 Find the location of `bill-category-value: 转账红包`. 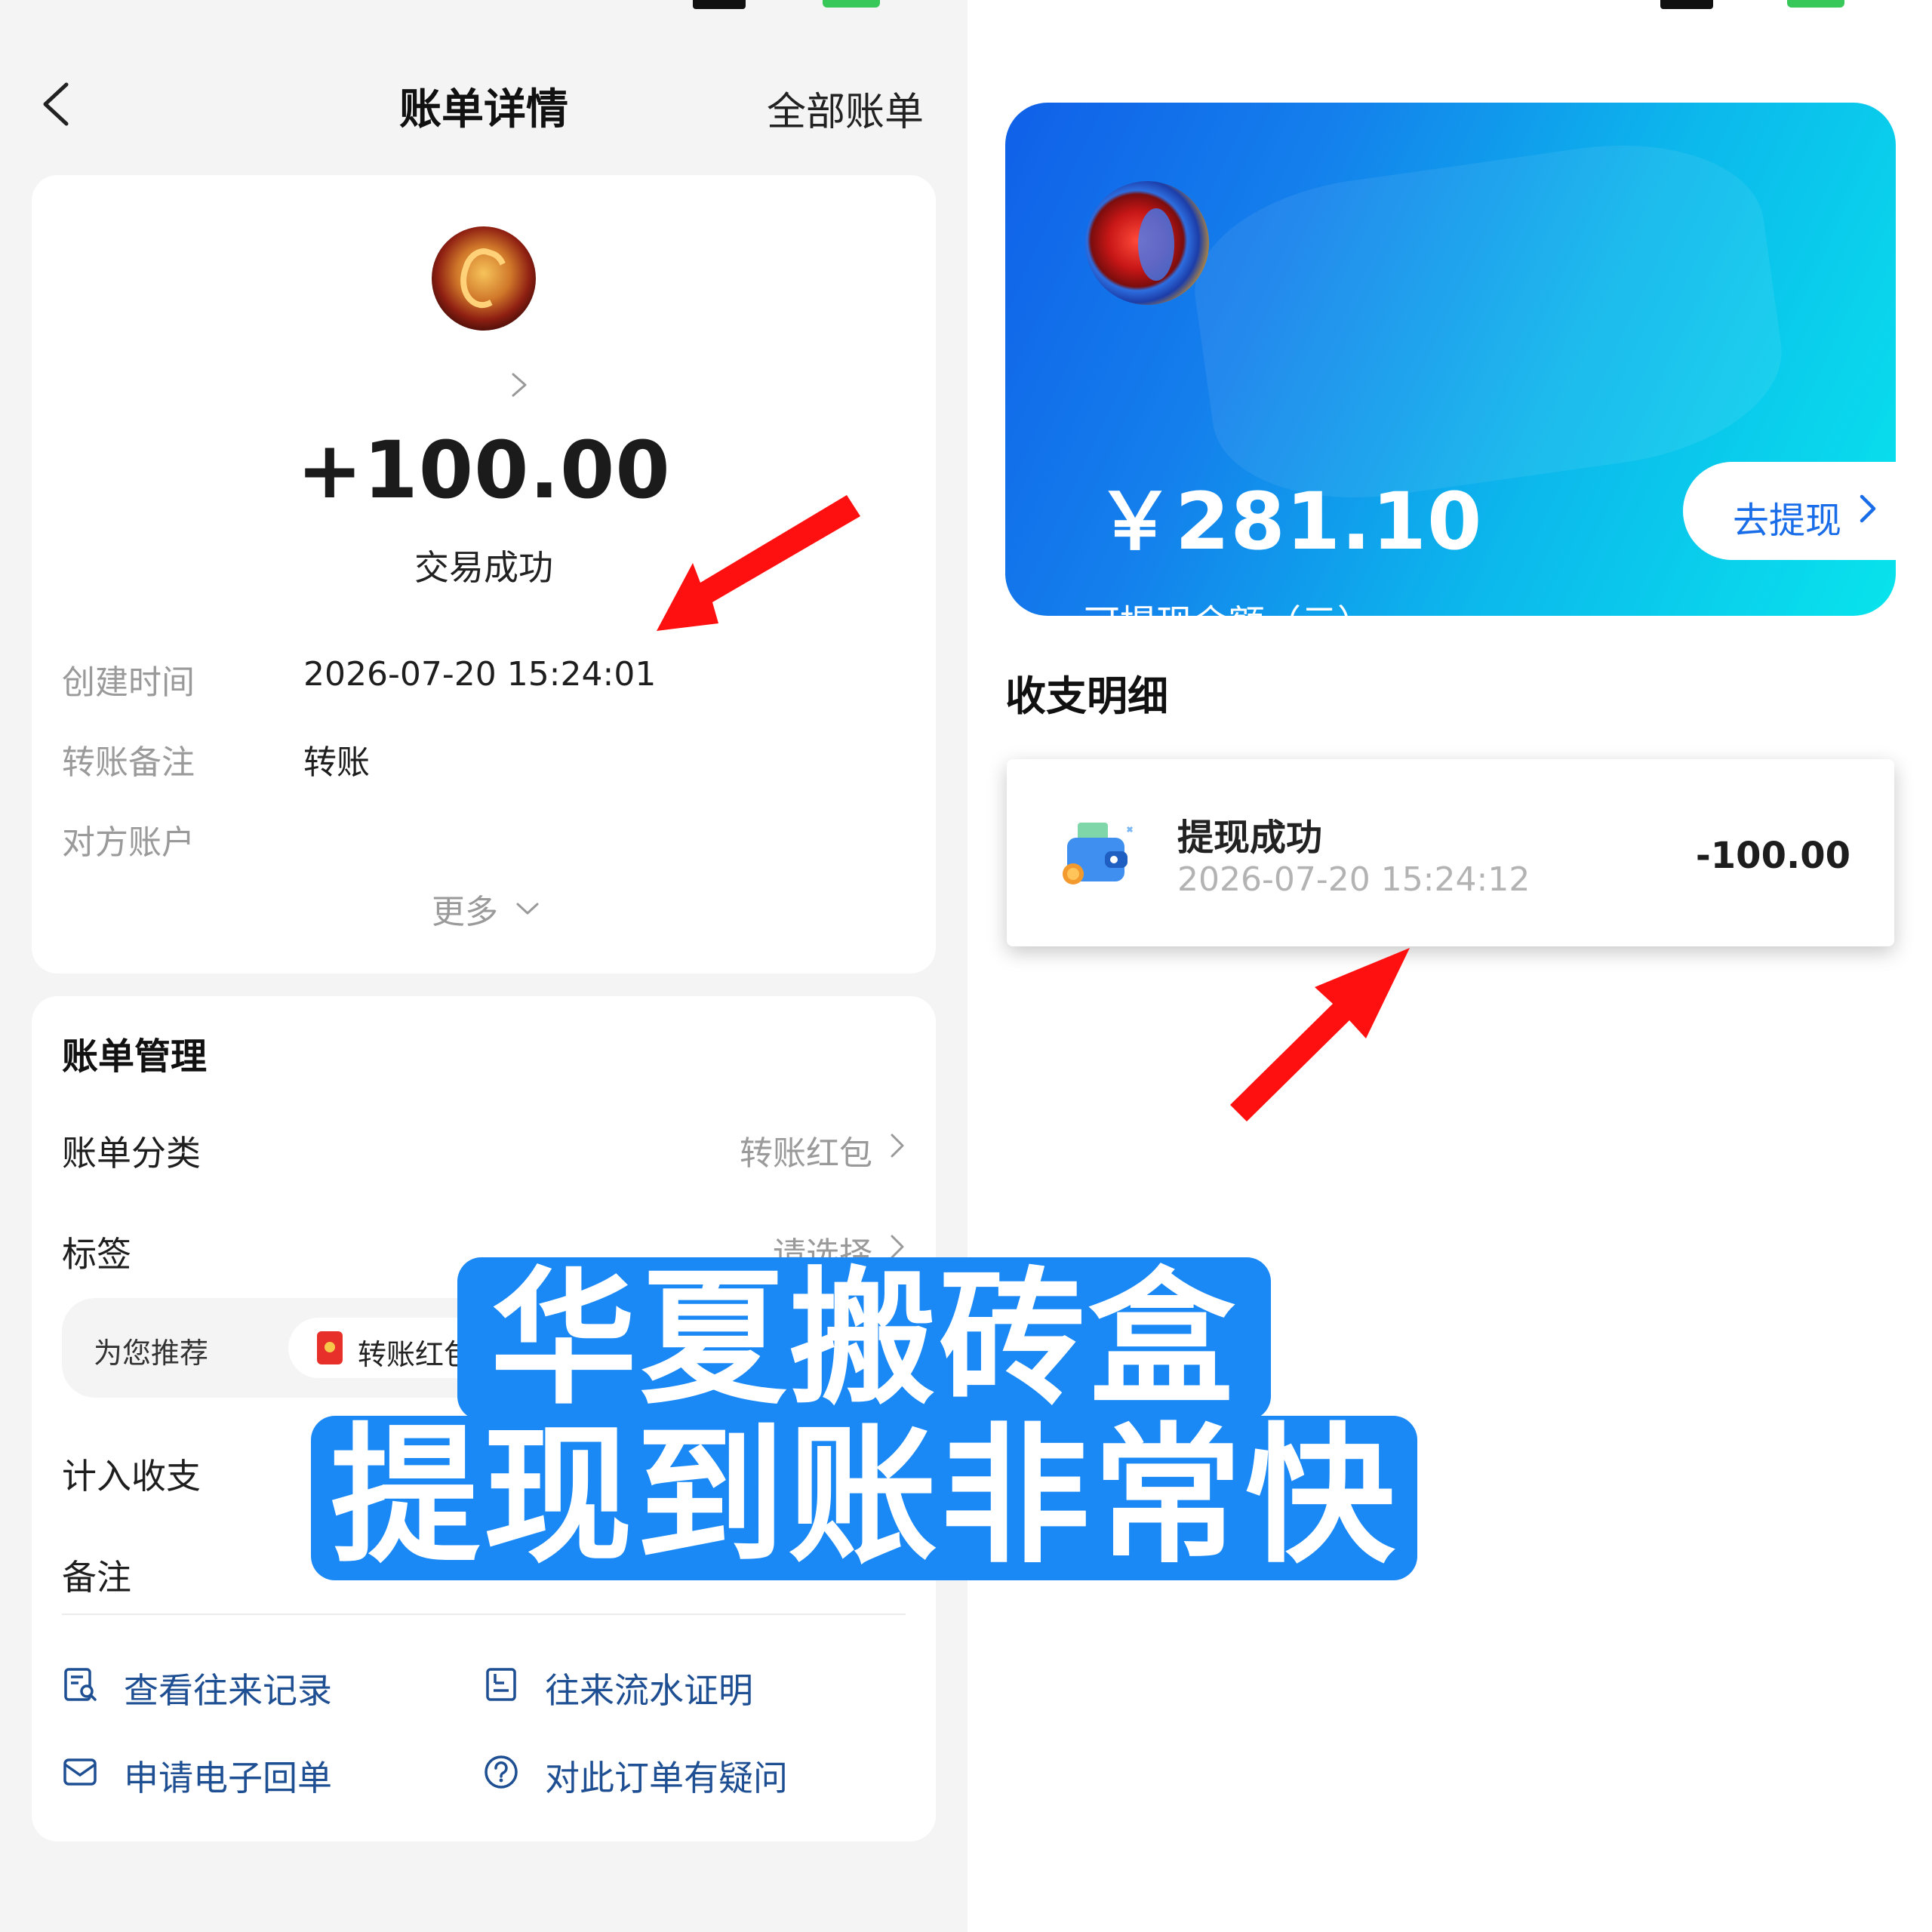

bill-category-value: 转账红包 is located at coordinates (806, 1150).